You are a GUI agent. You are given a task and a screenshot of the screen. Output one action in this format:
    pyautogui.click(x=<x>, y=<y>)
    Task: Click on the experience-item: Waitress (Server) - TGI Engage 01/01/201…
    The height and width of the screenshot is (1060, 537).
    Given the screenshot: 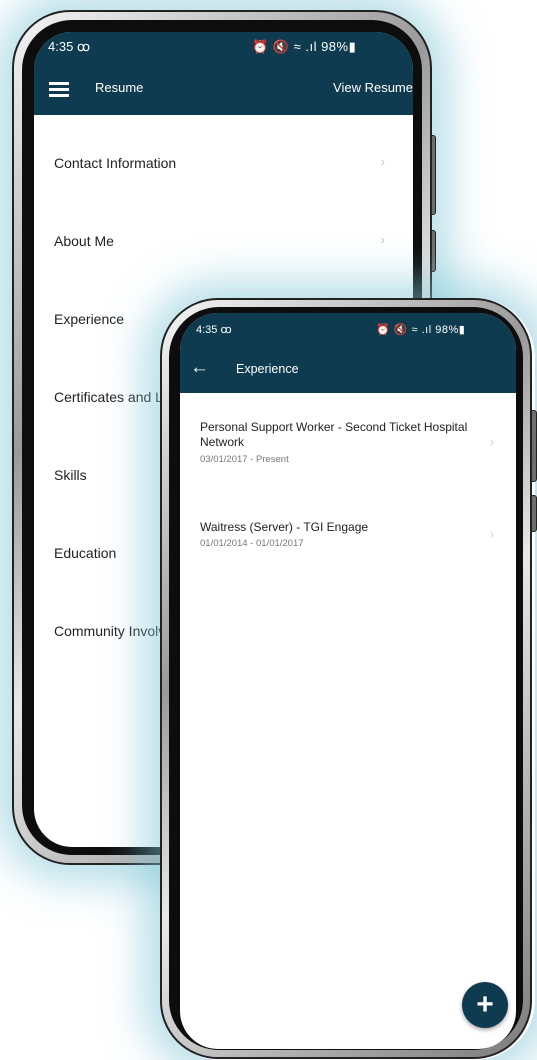 What is the action you would take?
    pyautogui.click(x=348, y=538)
    